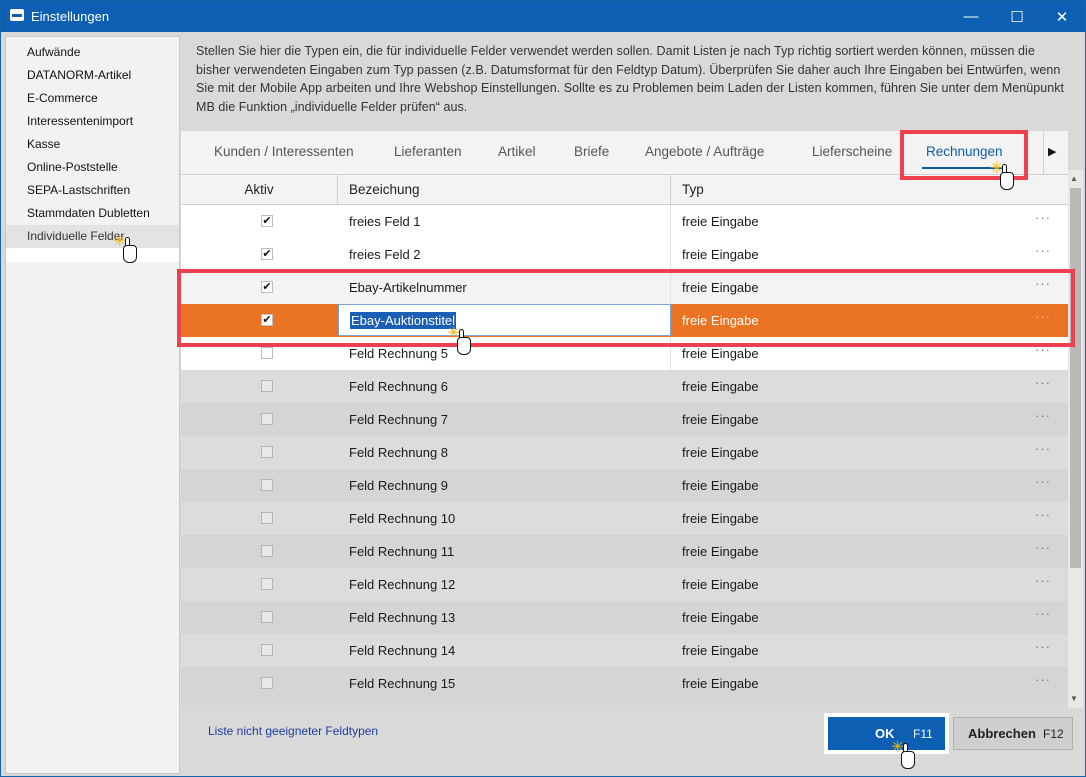 This screenshot has height=777, width=1086. What do you see at coordinates (852, 151) in the screenshot?
I see `tab-lieferscheine: Lieferscheine` at bounding box center [852, 151].